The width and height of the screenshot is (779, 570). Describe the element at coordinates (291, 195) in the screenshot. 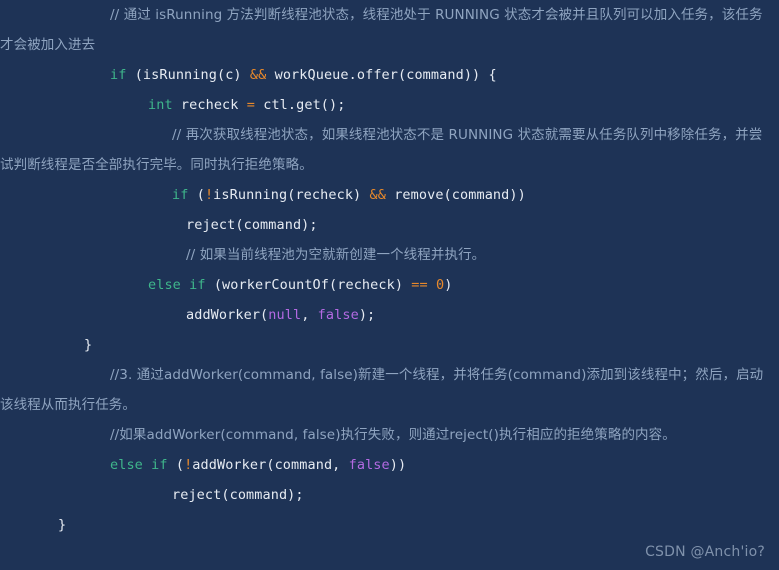

I see `code-token: isRunning(recheck)` at that location.